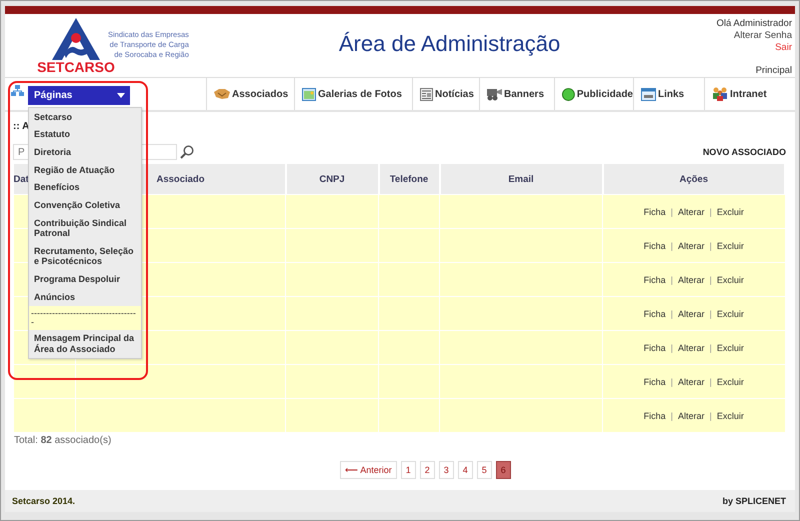  Describe the element at coordinates (250, 94) in the screenshot. I see `nav-link: Associados` at that location.